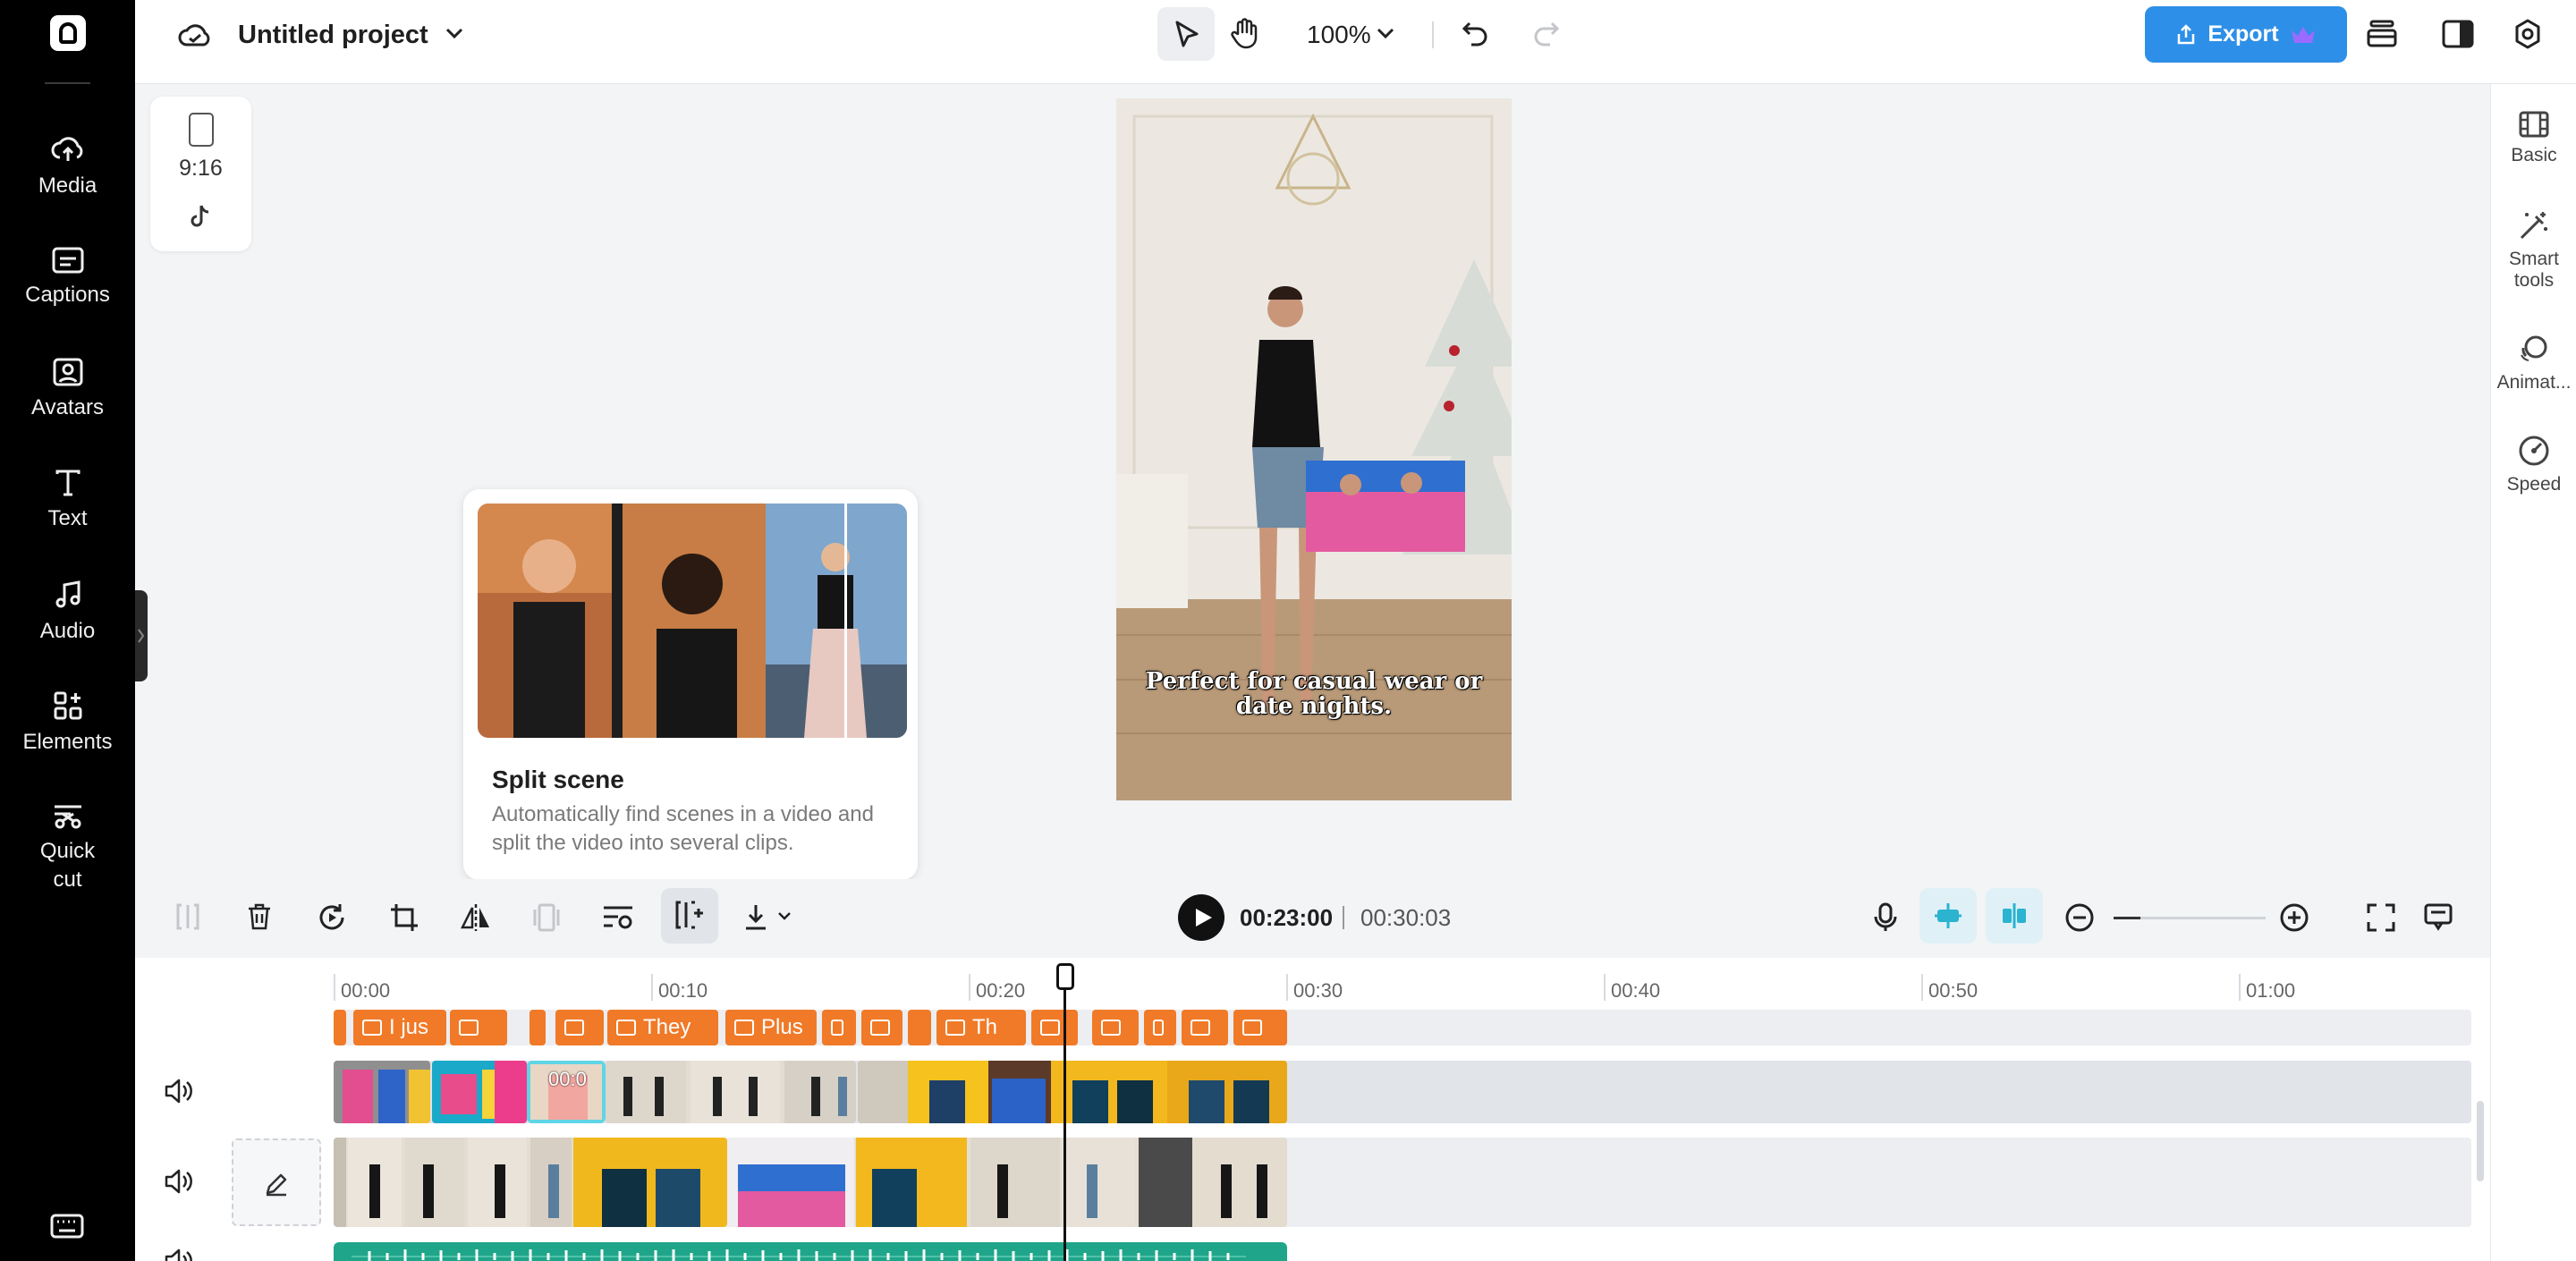 This screenshot has height=1261, width=2576. Describe the element at coordinates (200, 174) in the screenshot. I see `aspect-ratio-selector: 9:16` at that location.